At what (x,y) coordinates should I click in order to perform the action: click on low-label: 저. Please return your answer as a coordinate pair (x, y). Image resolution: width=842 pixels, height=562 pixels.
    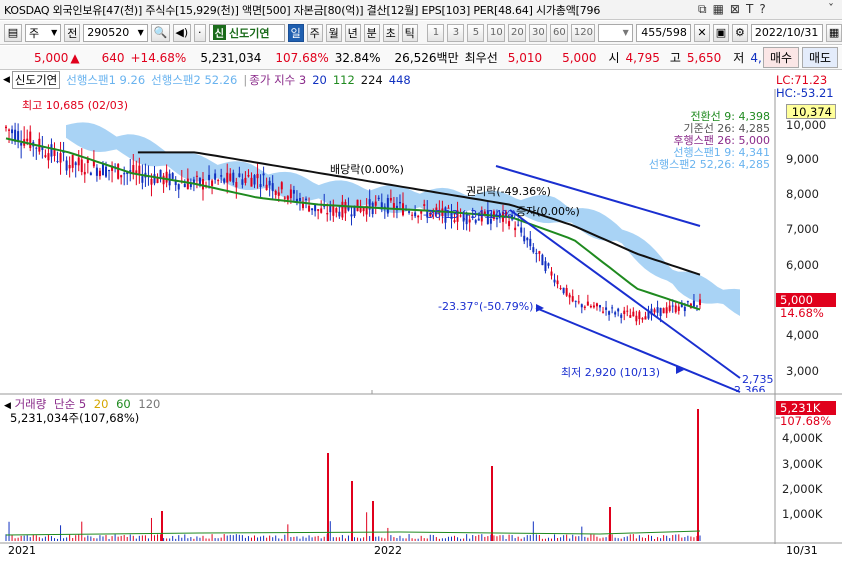
    Looking at the image, I should click on (739, 58).